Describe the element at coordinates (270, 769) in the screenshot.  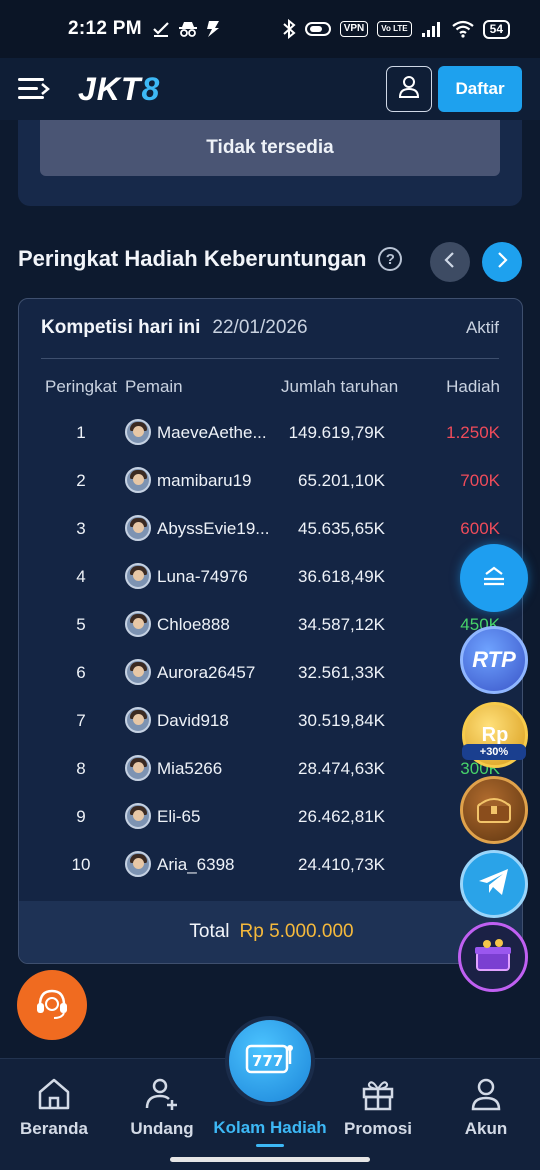
I see `table-row: 8 Mia5266 28.474,63K 300K` at that location.